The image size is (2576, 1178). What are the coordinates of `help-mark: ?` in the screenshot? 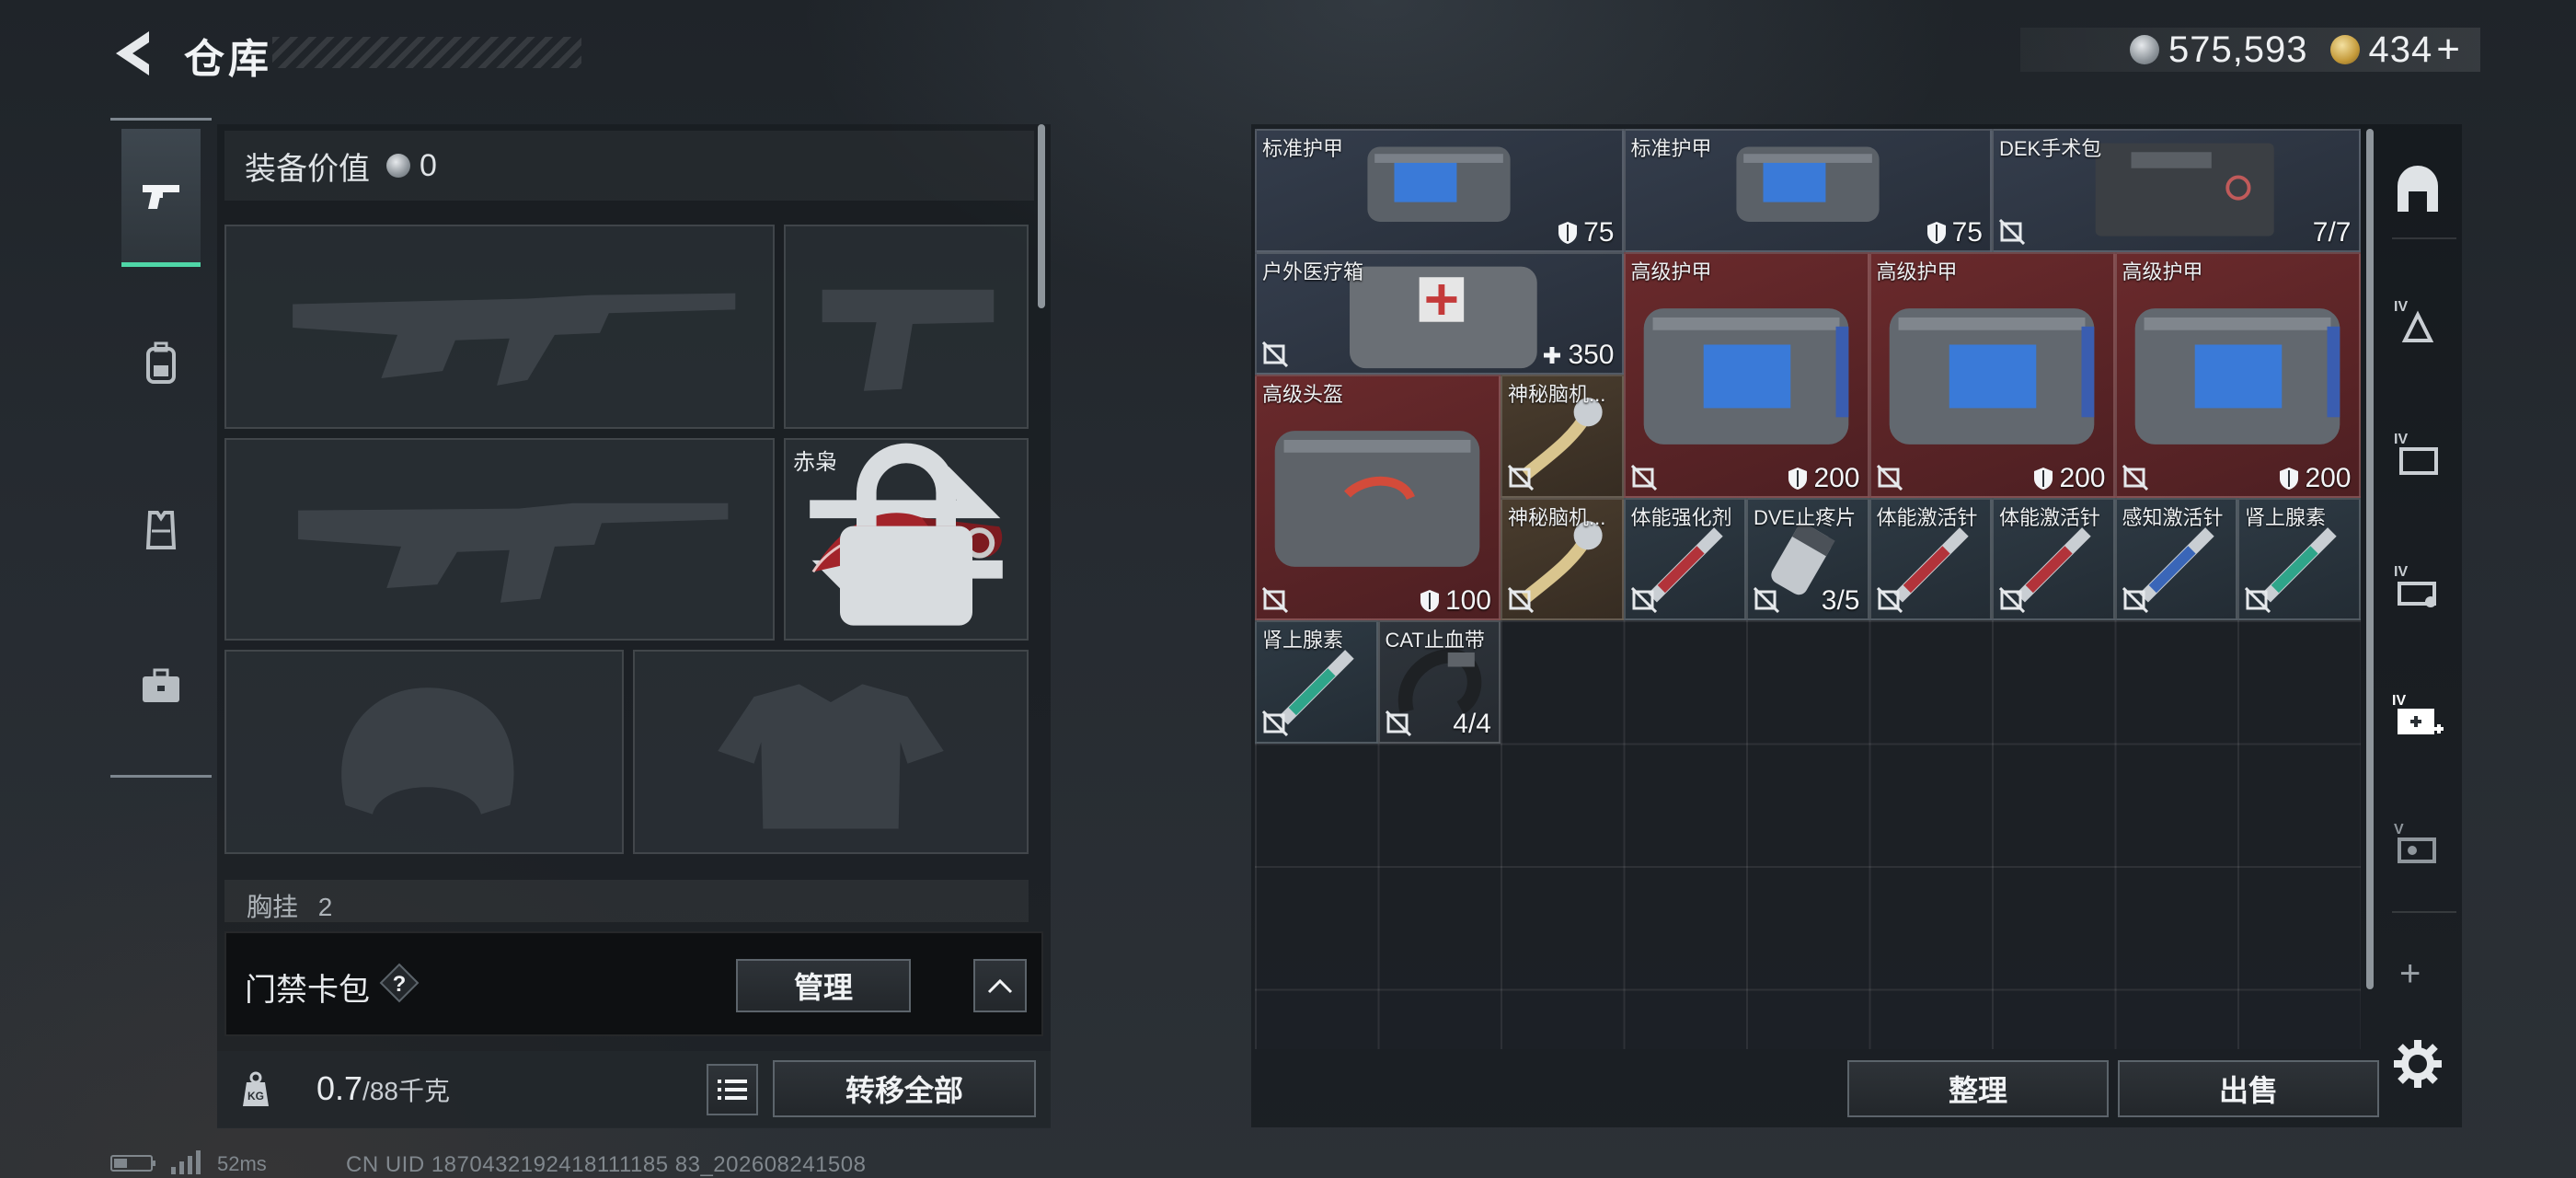 It's located at (400, 985).